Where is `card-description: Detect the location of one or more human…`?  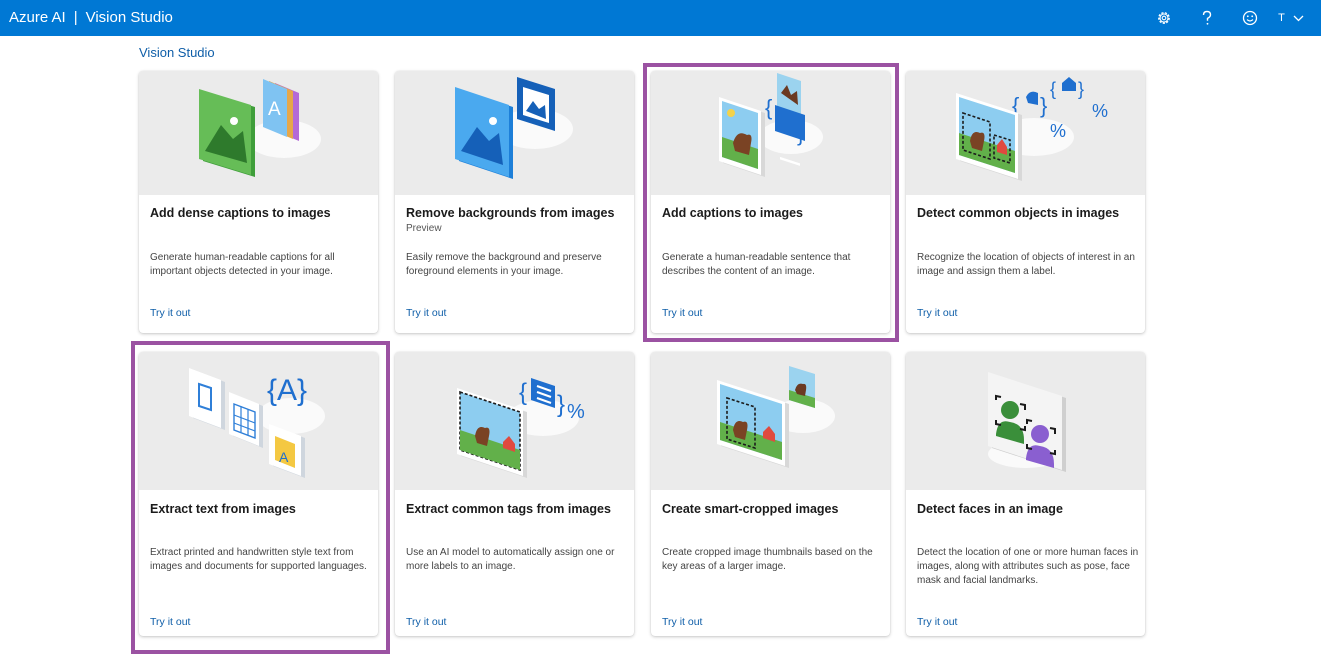
card-description: Detect the location of one or more human… is located at coordinates (1028, 566).